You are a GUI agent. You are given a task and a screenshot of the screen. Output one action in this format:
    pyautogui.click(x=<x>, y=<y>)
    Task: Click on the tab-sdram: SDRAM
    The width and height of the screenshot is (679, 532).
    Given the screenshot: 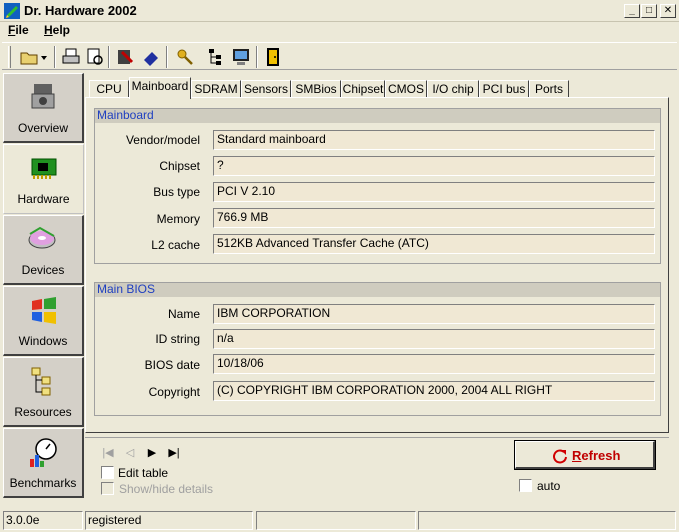 What is the action you would take?
    pyautogui.click(x=216, y=89)
    